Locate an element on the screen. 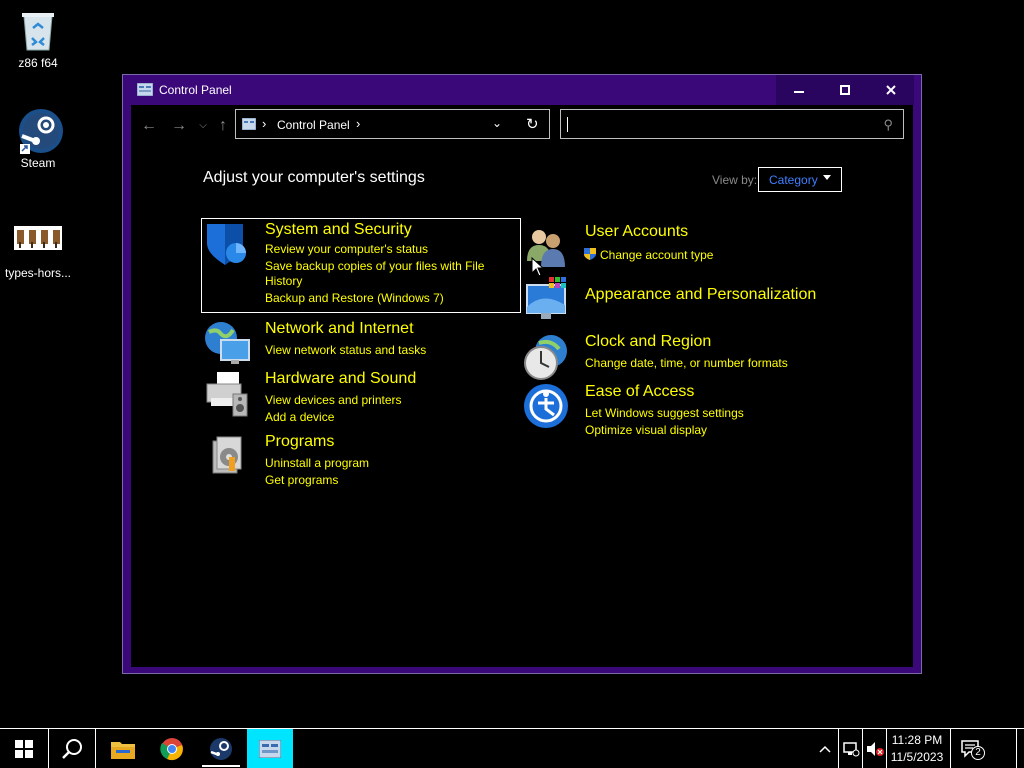 The width and height of the screenshot is (1024, 768). refresh-icon: ↻ is located at coordinates (532, 124).